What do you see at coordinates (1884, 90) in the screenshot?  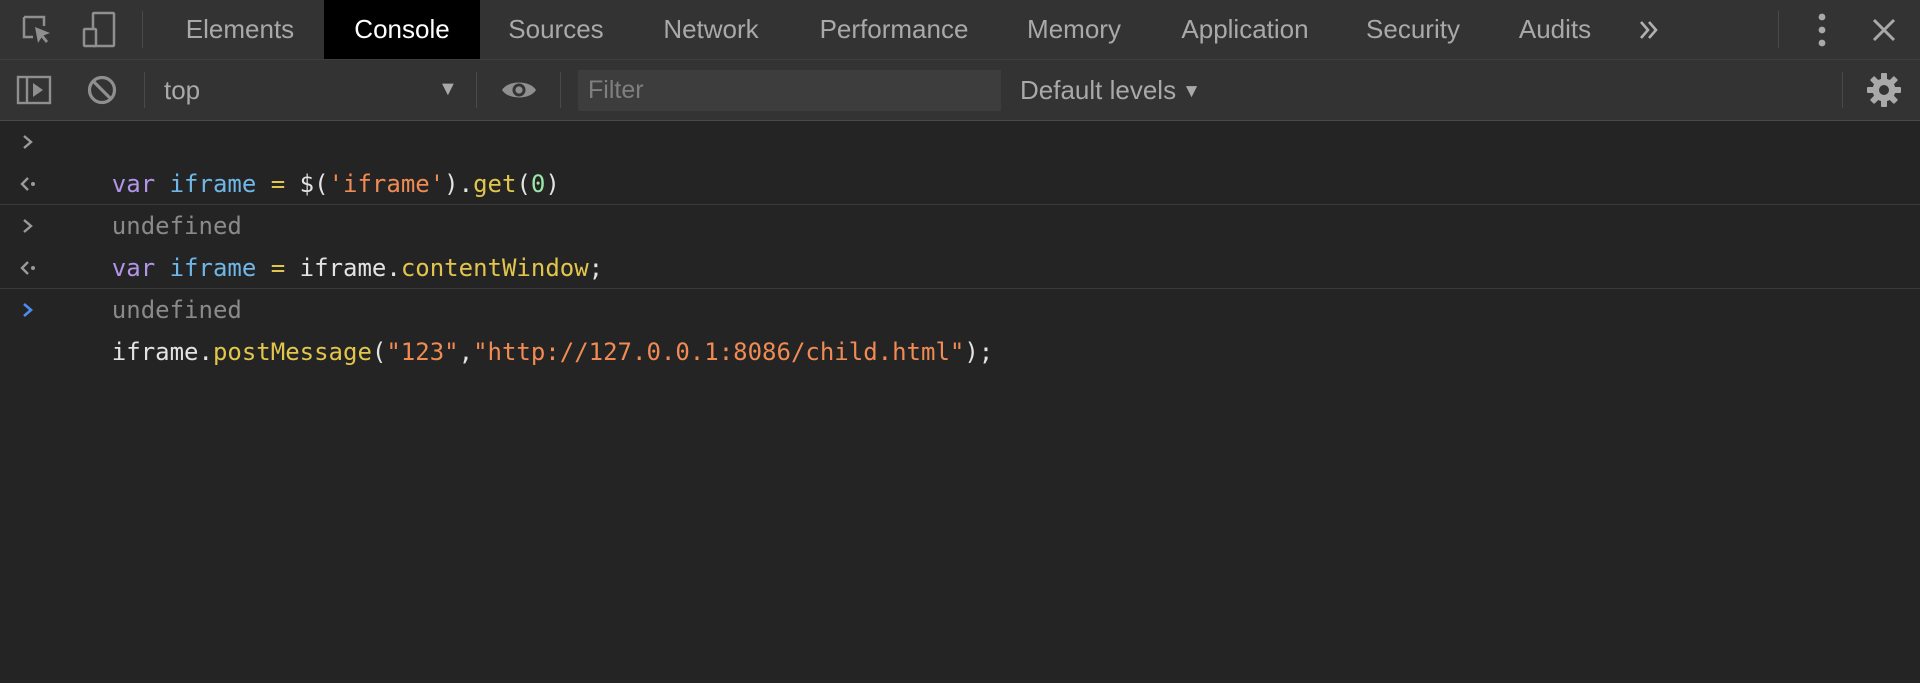 I see `gear-icon` at bounding box center [1884, 90].